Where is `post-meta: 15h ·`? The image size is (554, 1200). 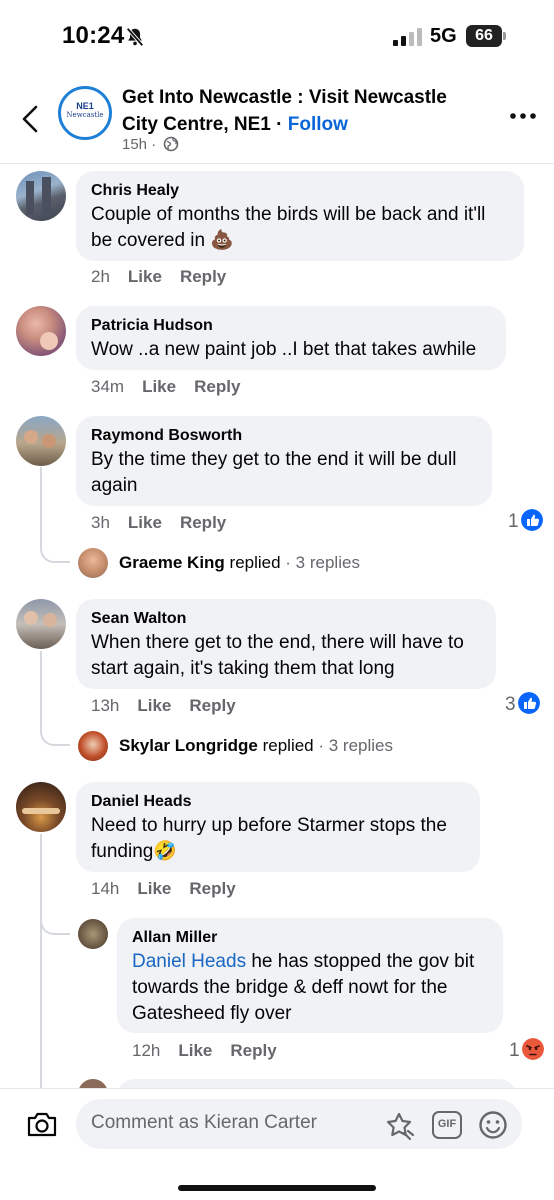 post-meta: 15h · is located at coordinates (150, 144).